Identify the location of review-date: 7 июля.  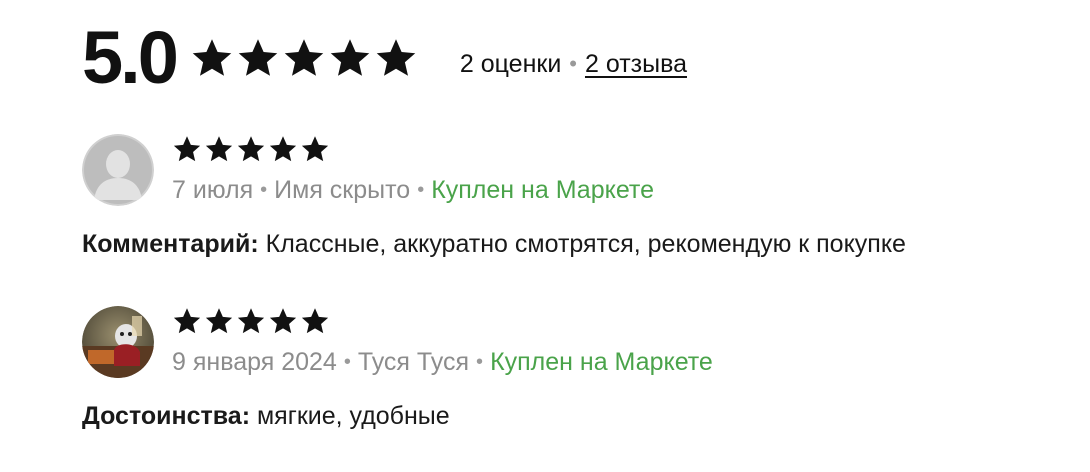
(213, 190).